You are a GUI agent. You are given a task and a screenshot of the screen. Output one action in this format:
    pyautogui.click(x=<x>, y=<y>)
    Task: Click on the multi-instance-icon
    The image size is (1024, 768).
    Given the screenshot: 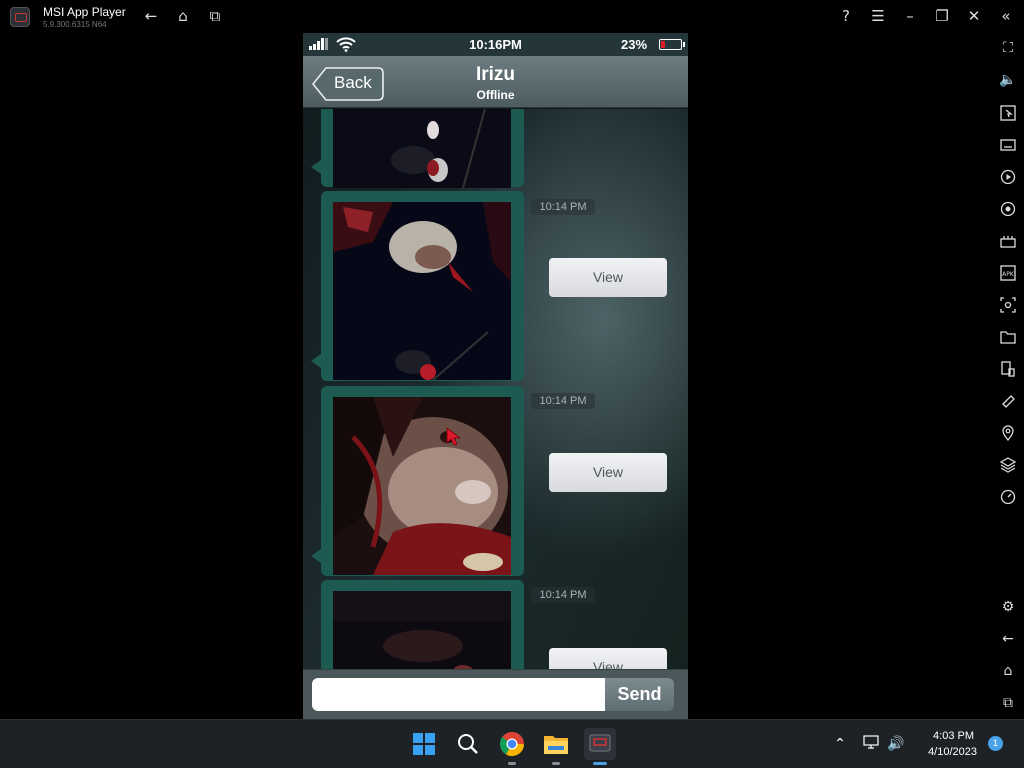 What is the action you would take?
    pyautogui.click(x=1008, y=369)
    